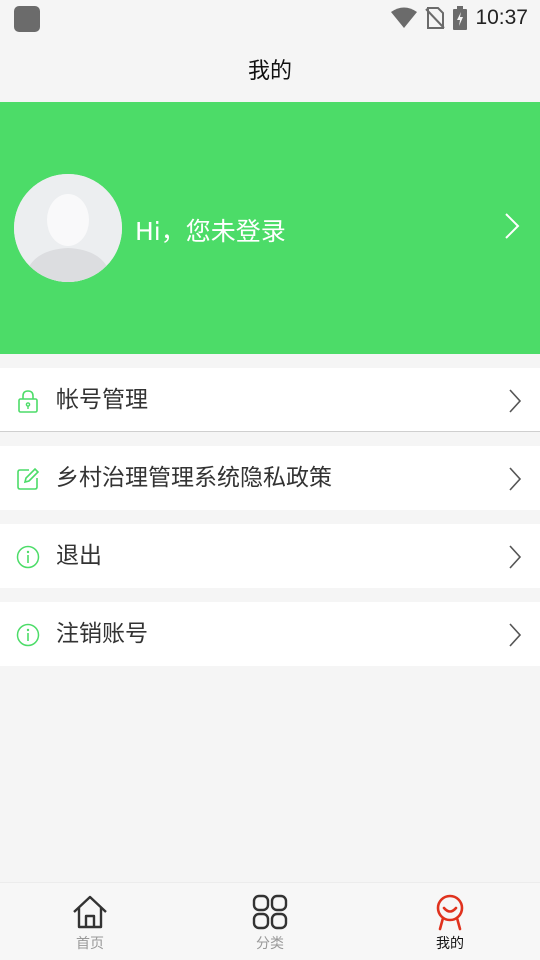 This screenshot has height=960, width=540. Describe the element at coordinates (194, 478) in the screenshot. I see `menu-item-label: 乡村治理管理系统隐私政策` at that location.